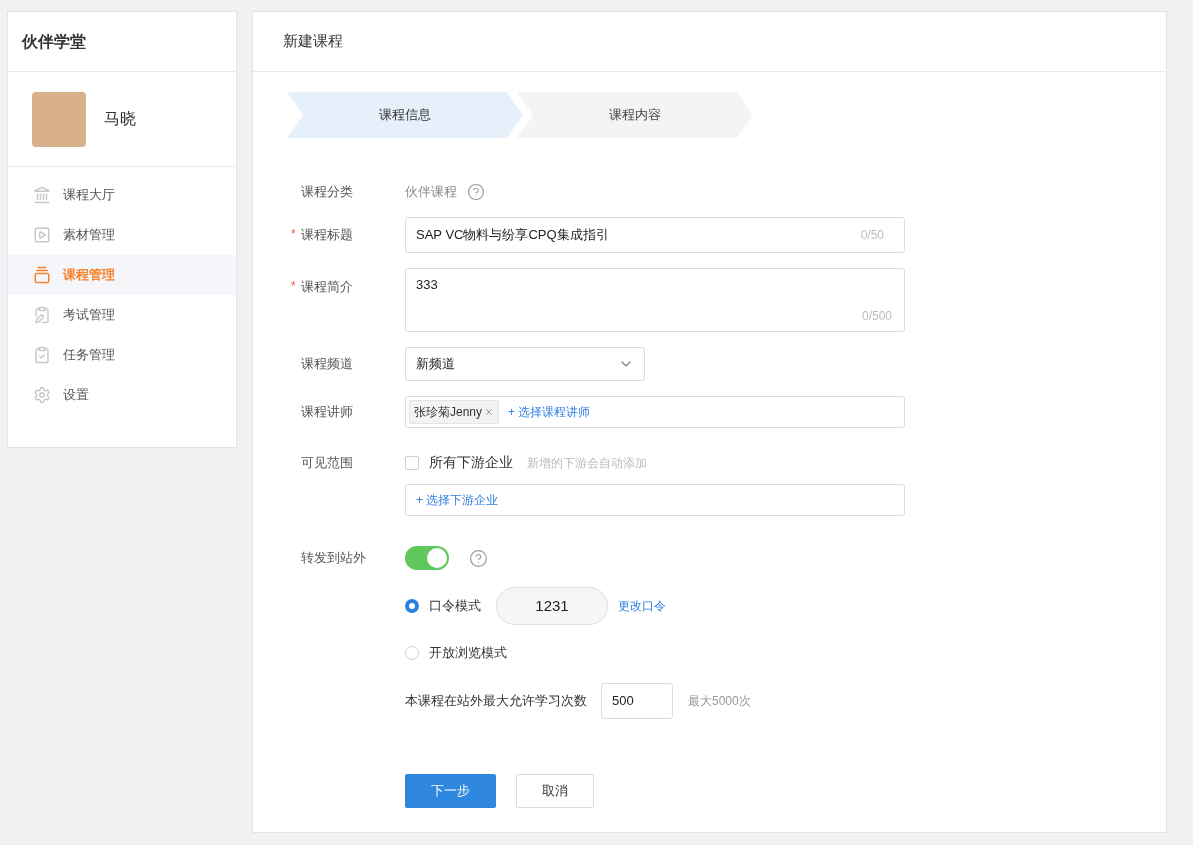  Describe the element at coordinates (122, 395) in the screenshot. I see `sidebar-item: 设置` at that location.